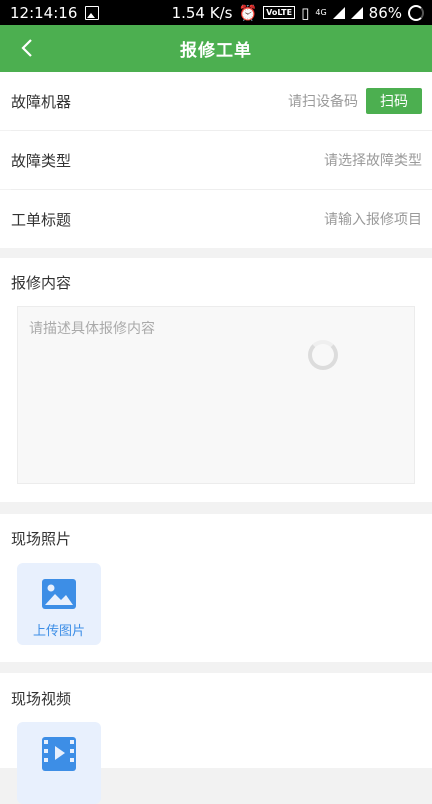 The image size is (432, 804). What do you see at coordinates (41, 160) in the screenshot?
I see `fault-type-label: 故障类型` at bounding box center [41, 160].